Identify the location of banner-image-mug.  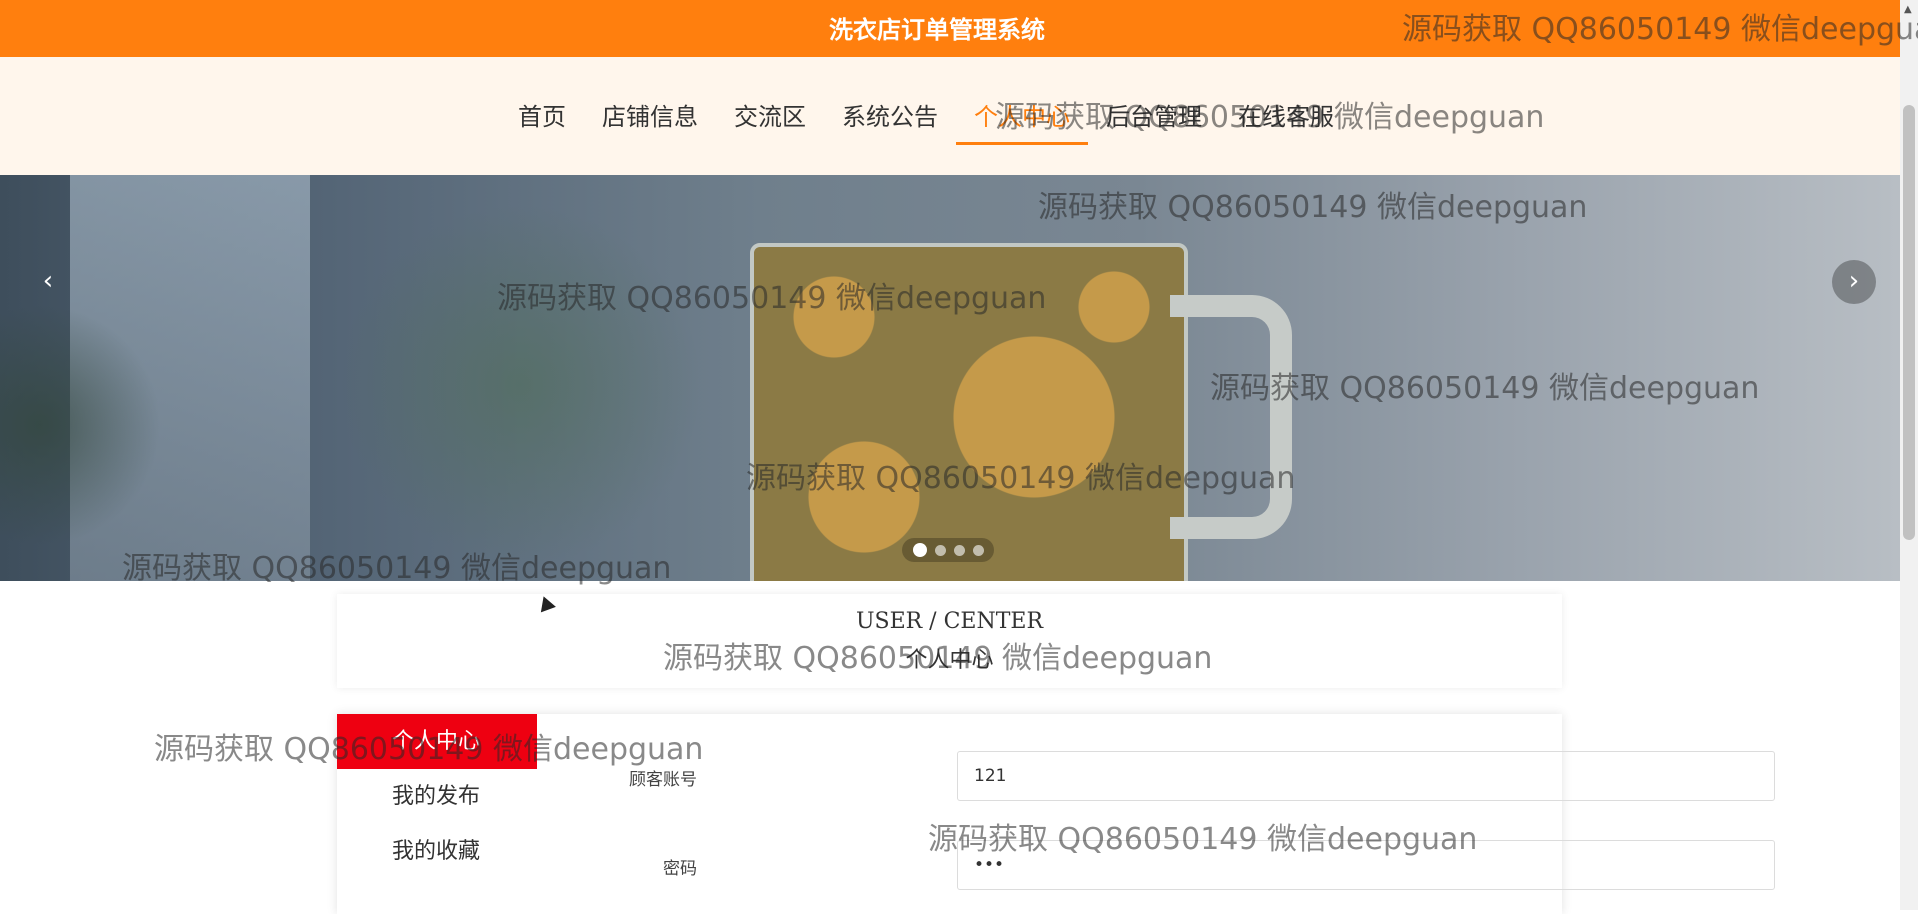
(969, 412).